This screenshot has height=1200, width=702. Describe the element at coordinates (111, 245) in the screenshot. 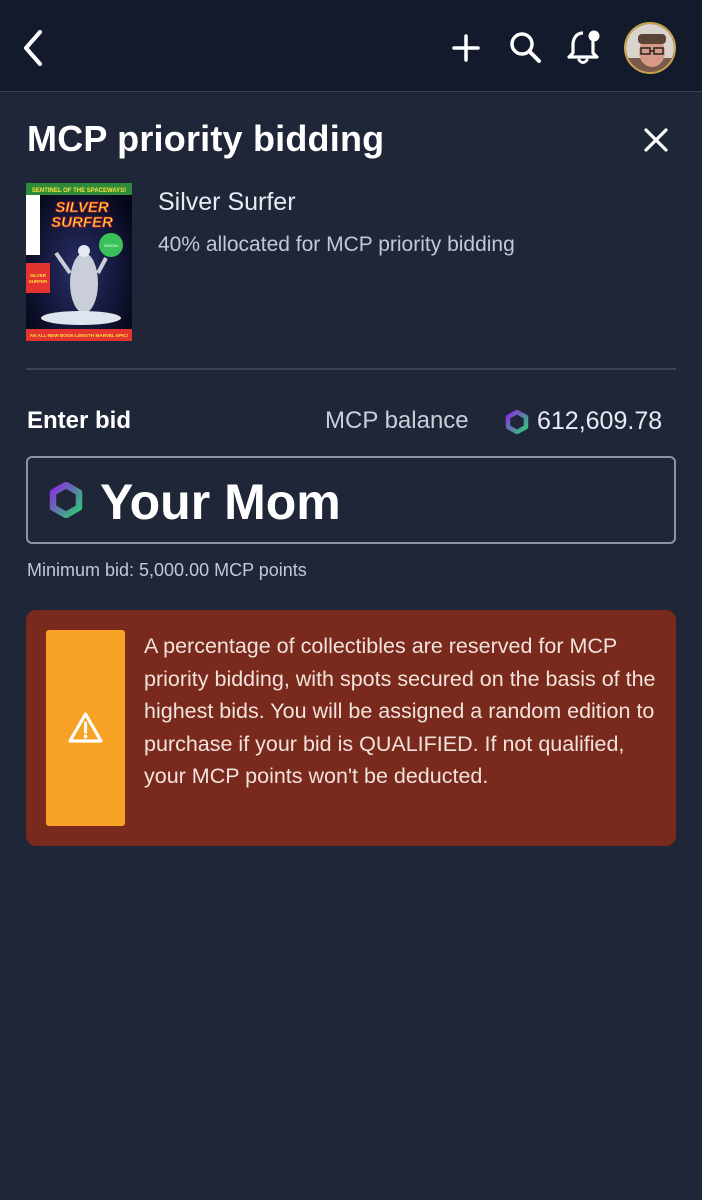

I see `svg-text: ORIGIN` at that location.